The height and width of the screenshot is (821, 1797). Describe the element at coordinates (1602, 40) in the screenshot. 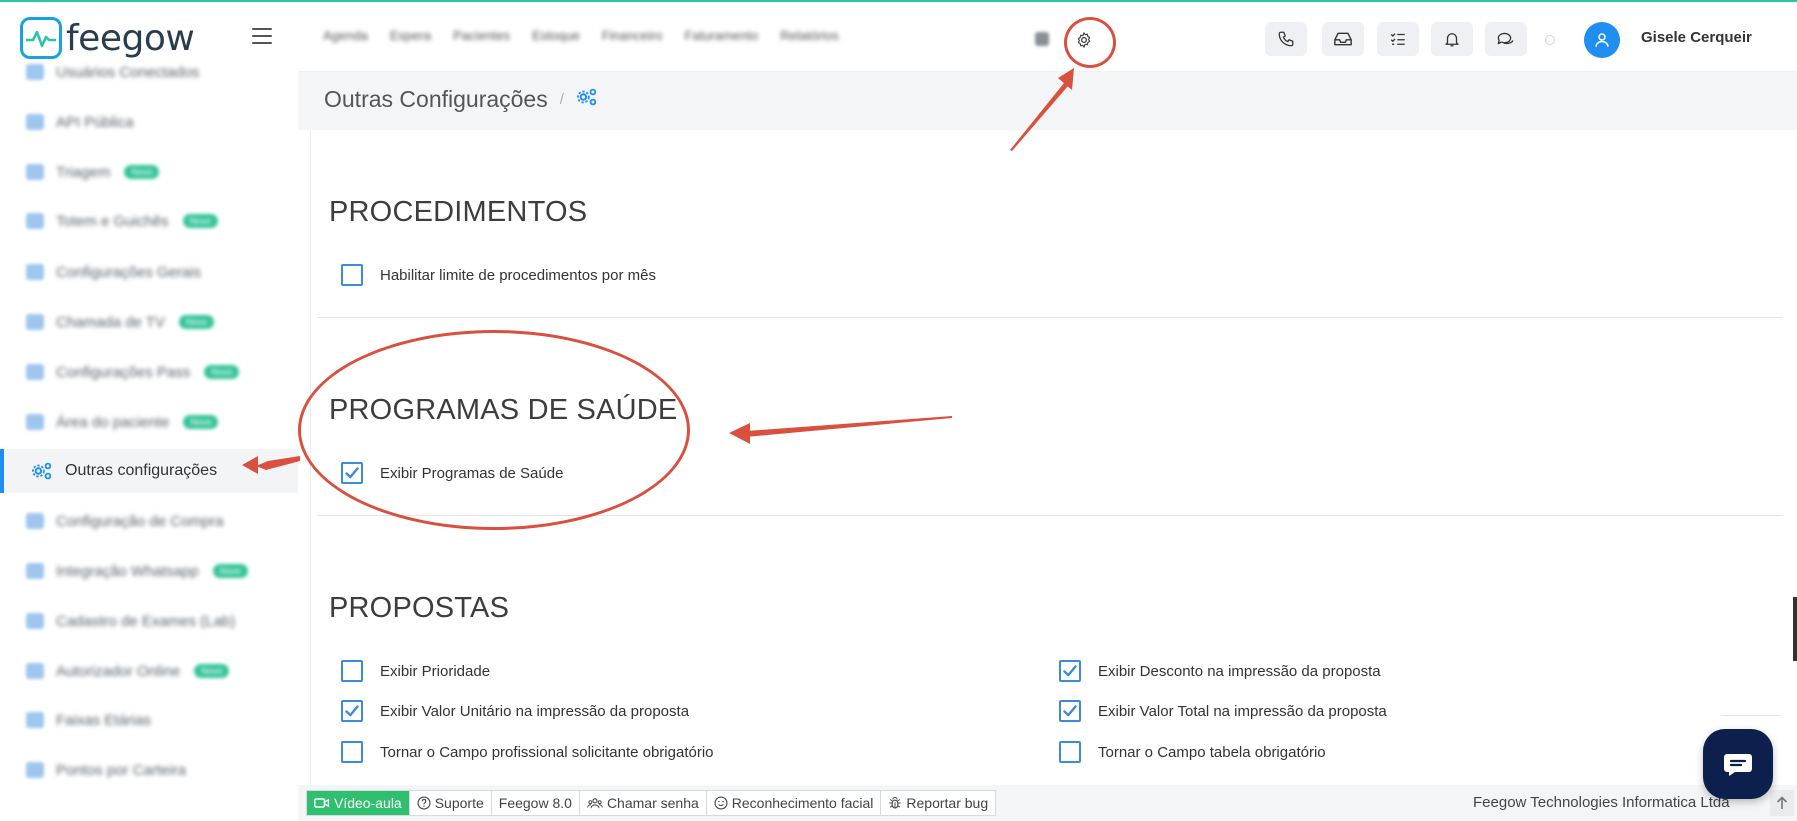

I see `avatar` at that location.